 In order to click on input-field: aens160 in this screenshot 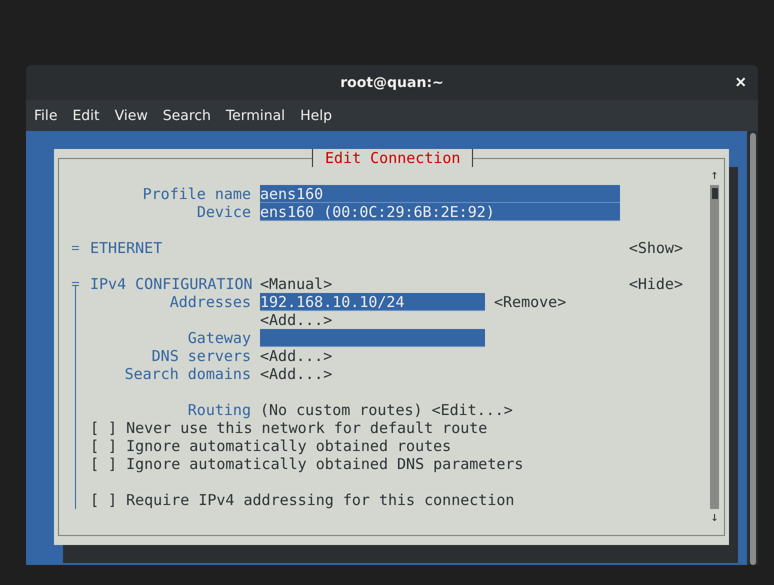, I will do `click(440, 194)`.